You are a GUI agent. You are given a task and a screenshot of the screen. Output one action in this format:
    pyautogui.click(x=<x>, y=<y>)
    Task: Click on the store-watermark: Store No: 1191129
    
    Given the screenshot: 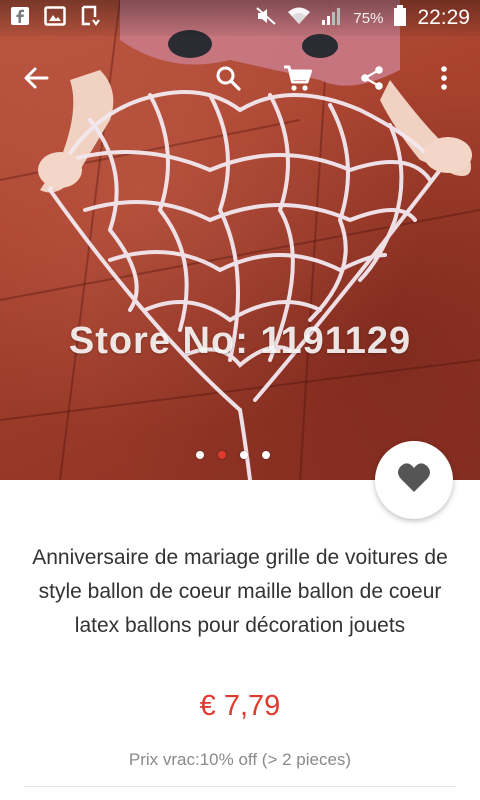 What is the action you would take?
    pyautogui.click(x=240, y=341)
    